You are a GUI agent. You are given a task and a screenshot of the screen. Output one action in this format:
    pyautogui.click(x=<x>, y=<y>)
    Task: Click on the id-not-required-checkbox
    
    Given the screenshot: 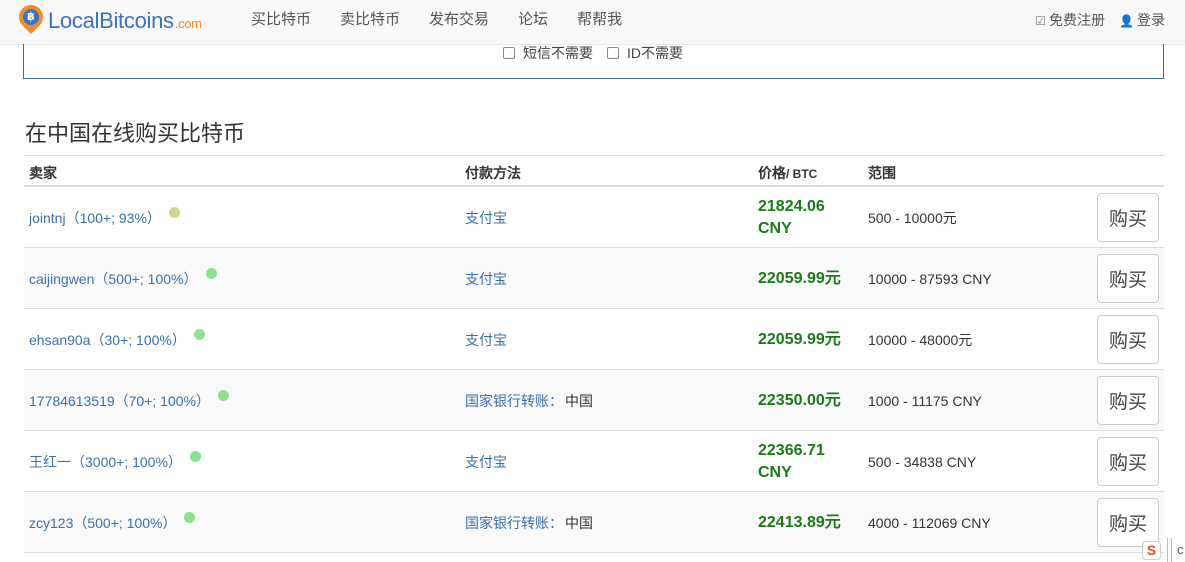 What is the action you would take?
    pyautogui.click(x=613, y=53)
    